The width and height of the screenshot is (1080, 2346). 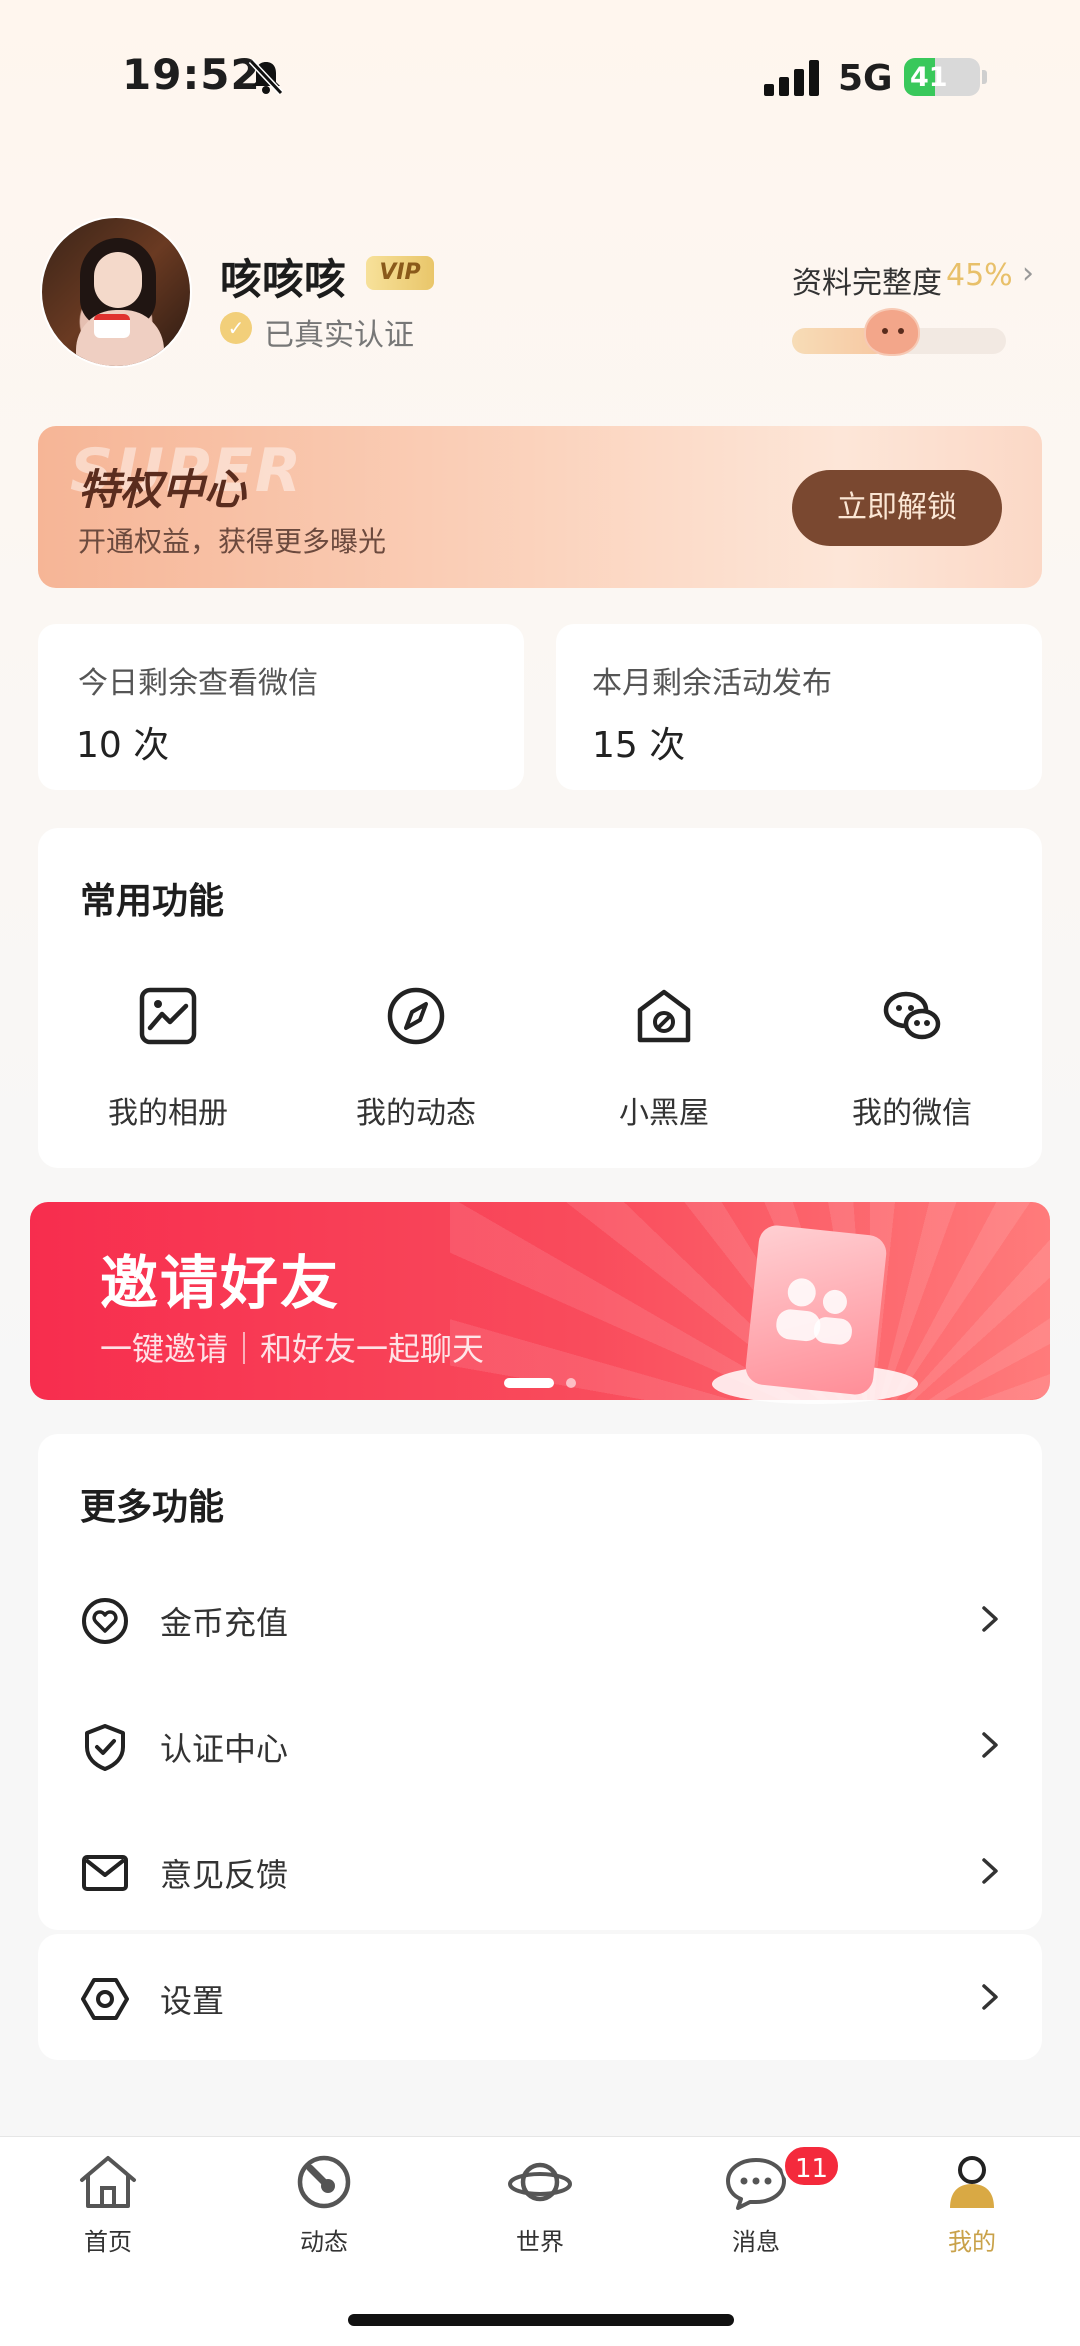 What do you see at coordinates (791, 78) in the screenshot?
I see `cellular-signal-icon` at bounding box center [791, 78].